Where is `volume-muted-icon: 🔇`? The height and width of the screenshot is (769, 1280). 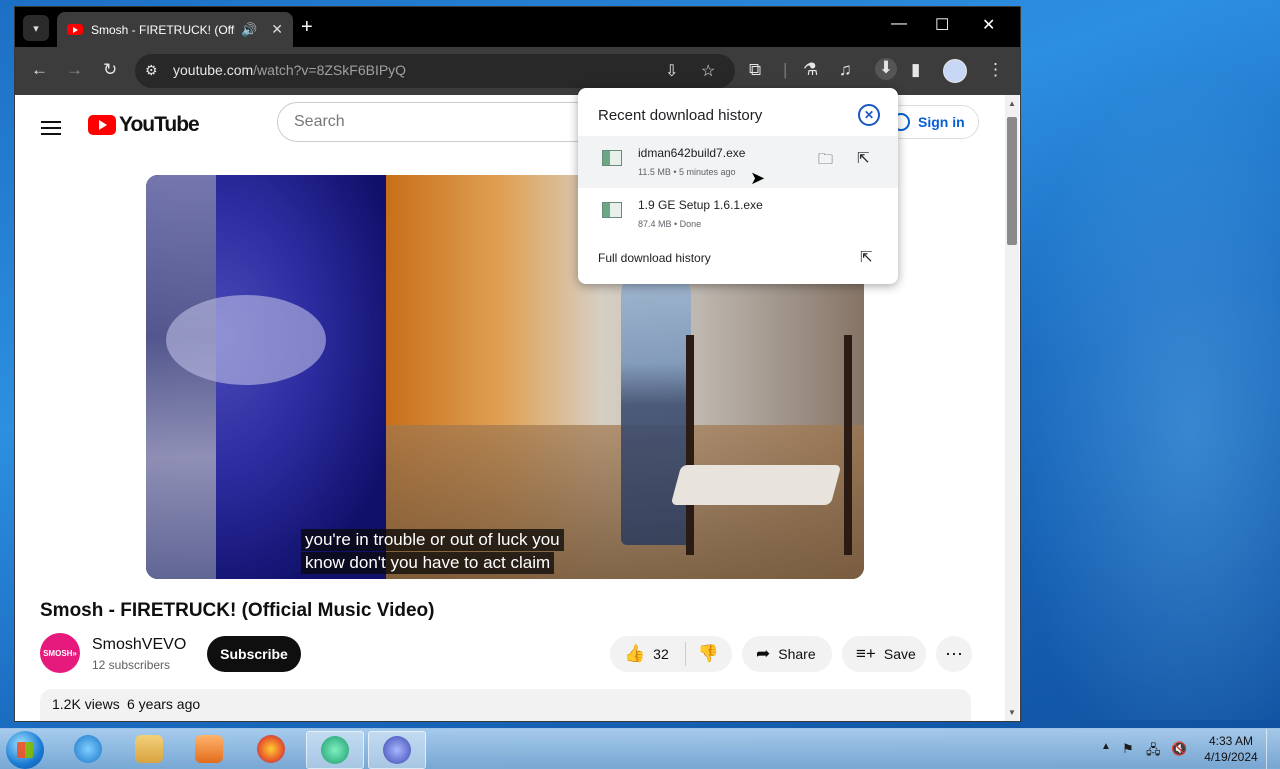 volume-muted-icon: 🔇 is located at coordinates (1179, 749).